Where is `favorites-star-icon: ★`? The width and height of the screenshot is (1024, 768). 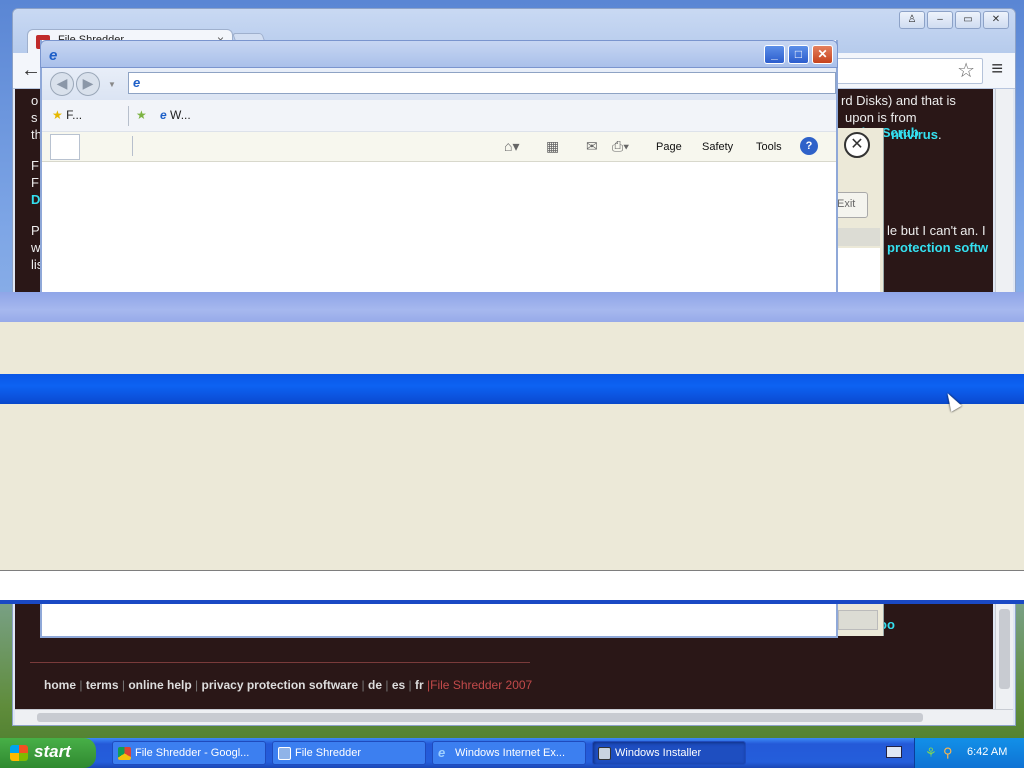 favorites-star-icon: ★ is located at coordinates (57, 115).